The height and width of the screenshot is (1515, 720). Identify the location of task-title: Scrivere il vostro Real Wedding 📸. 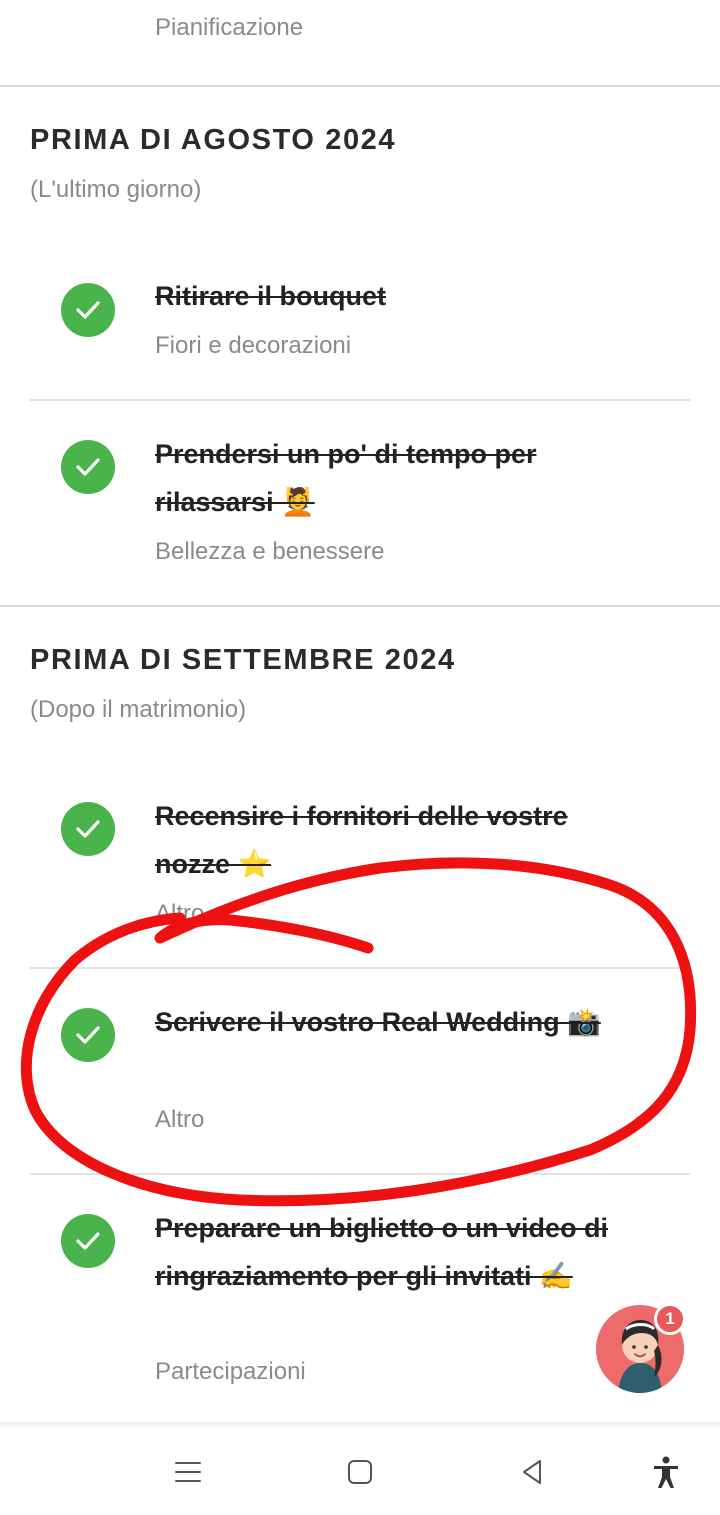
(378, 1022).